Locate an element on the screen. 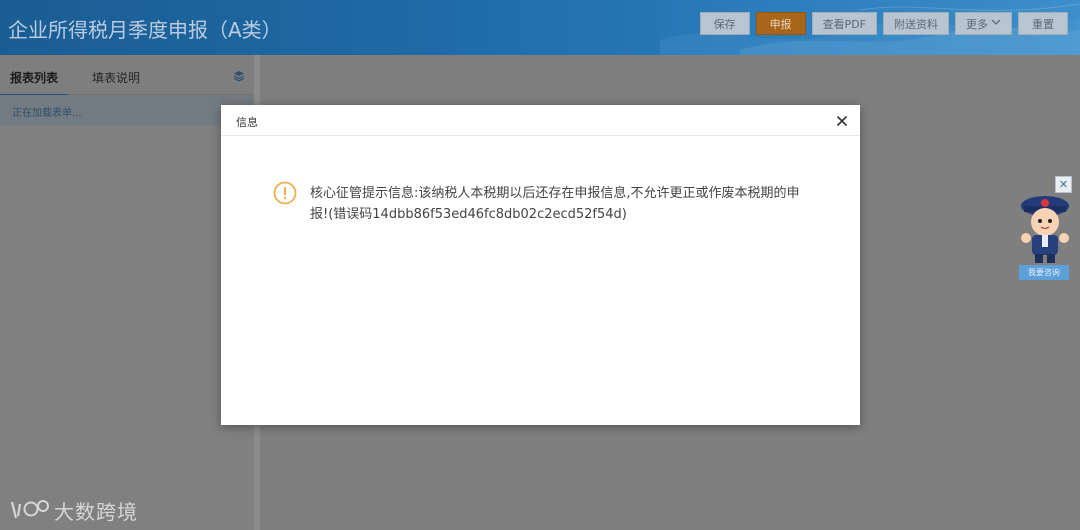 The image size is (1080, 530). dialog-title: 信息 is located at coordinates (247, 122).